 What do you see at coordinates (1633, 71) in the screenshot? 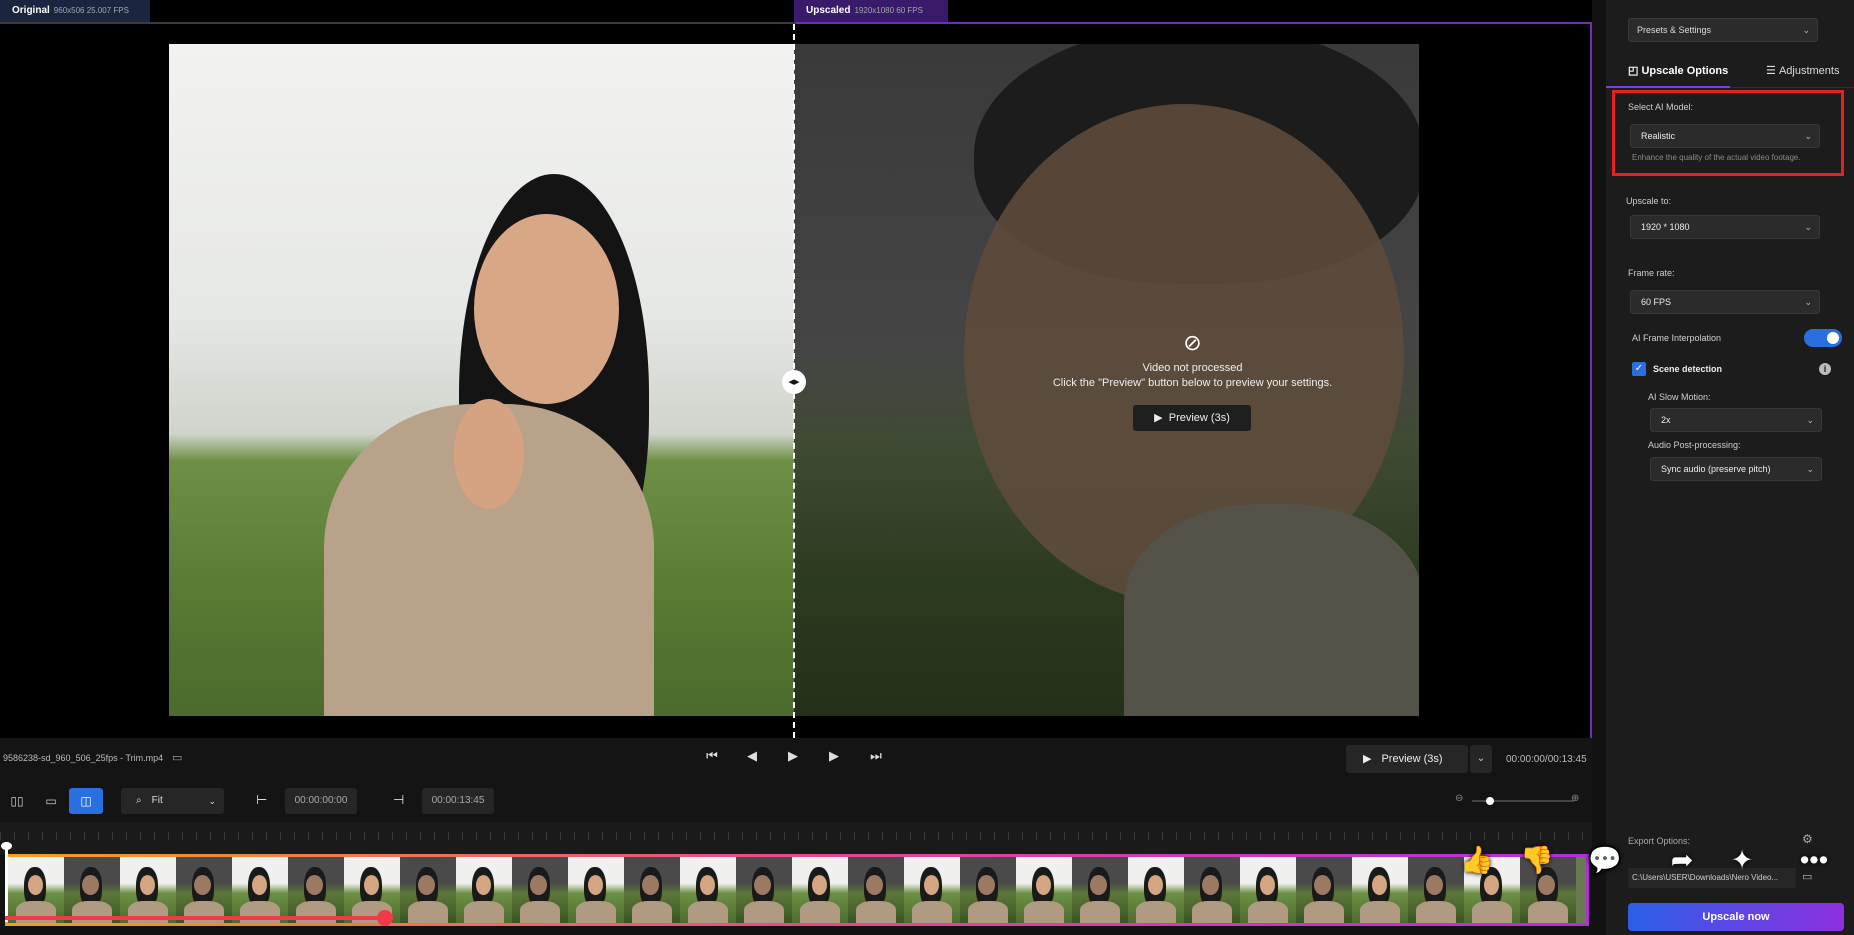
I see `upscale-options-icon: ◰` at bounding box center [1633, 71].